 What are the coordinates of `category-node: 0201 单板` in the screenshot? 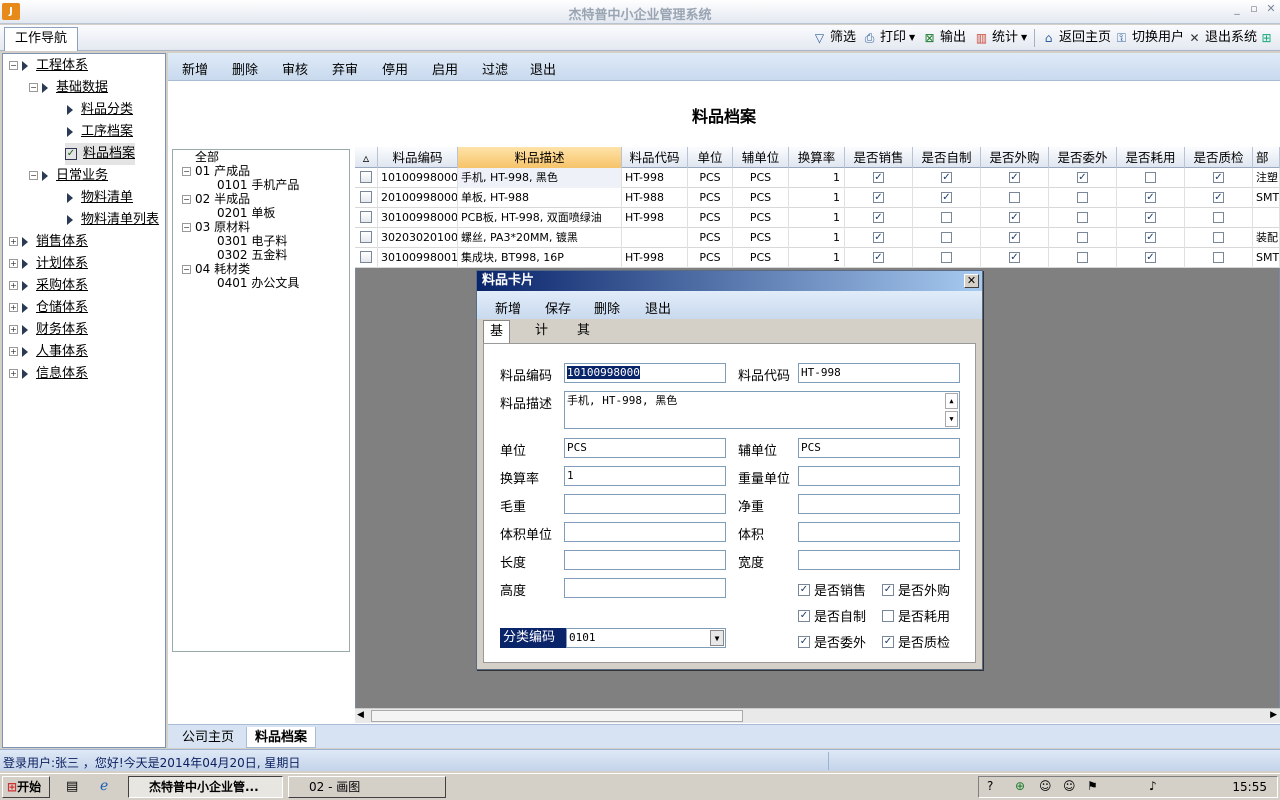 It's located at (246, 213).